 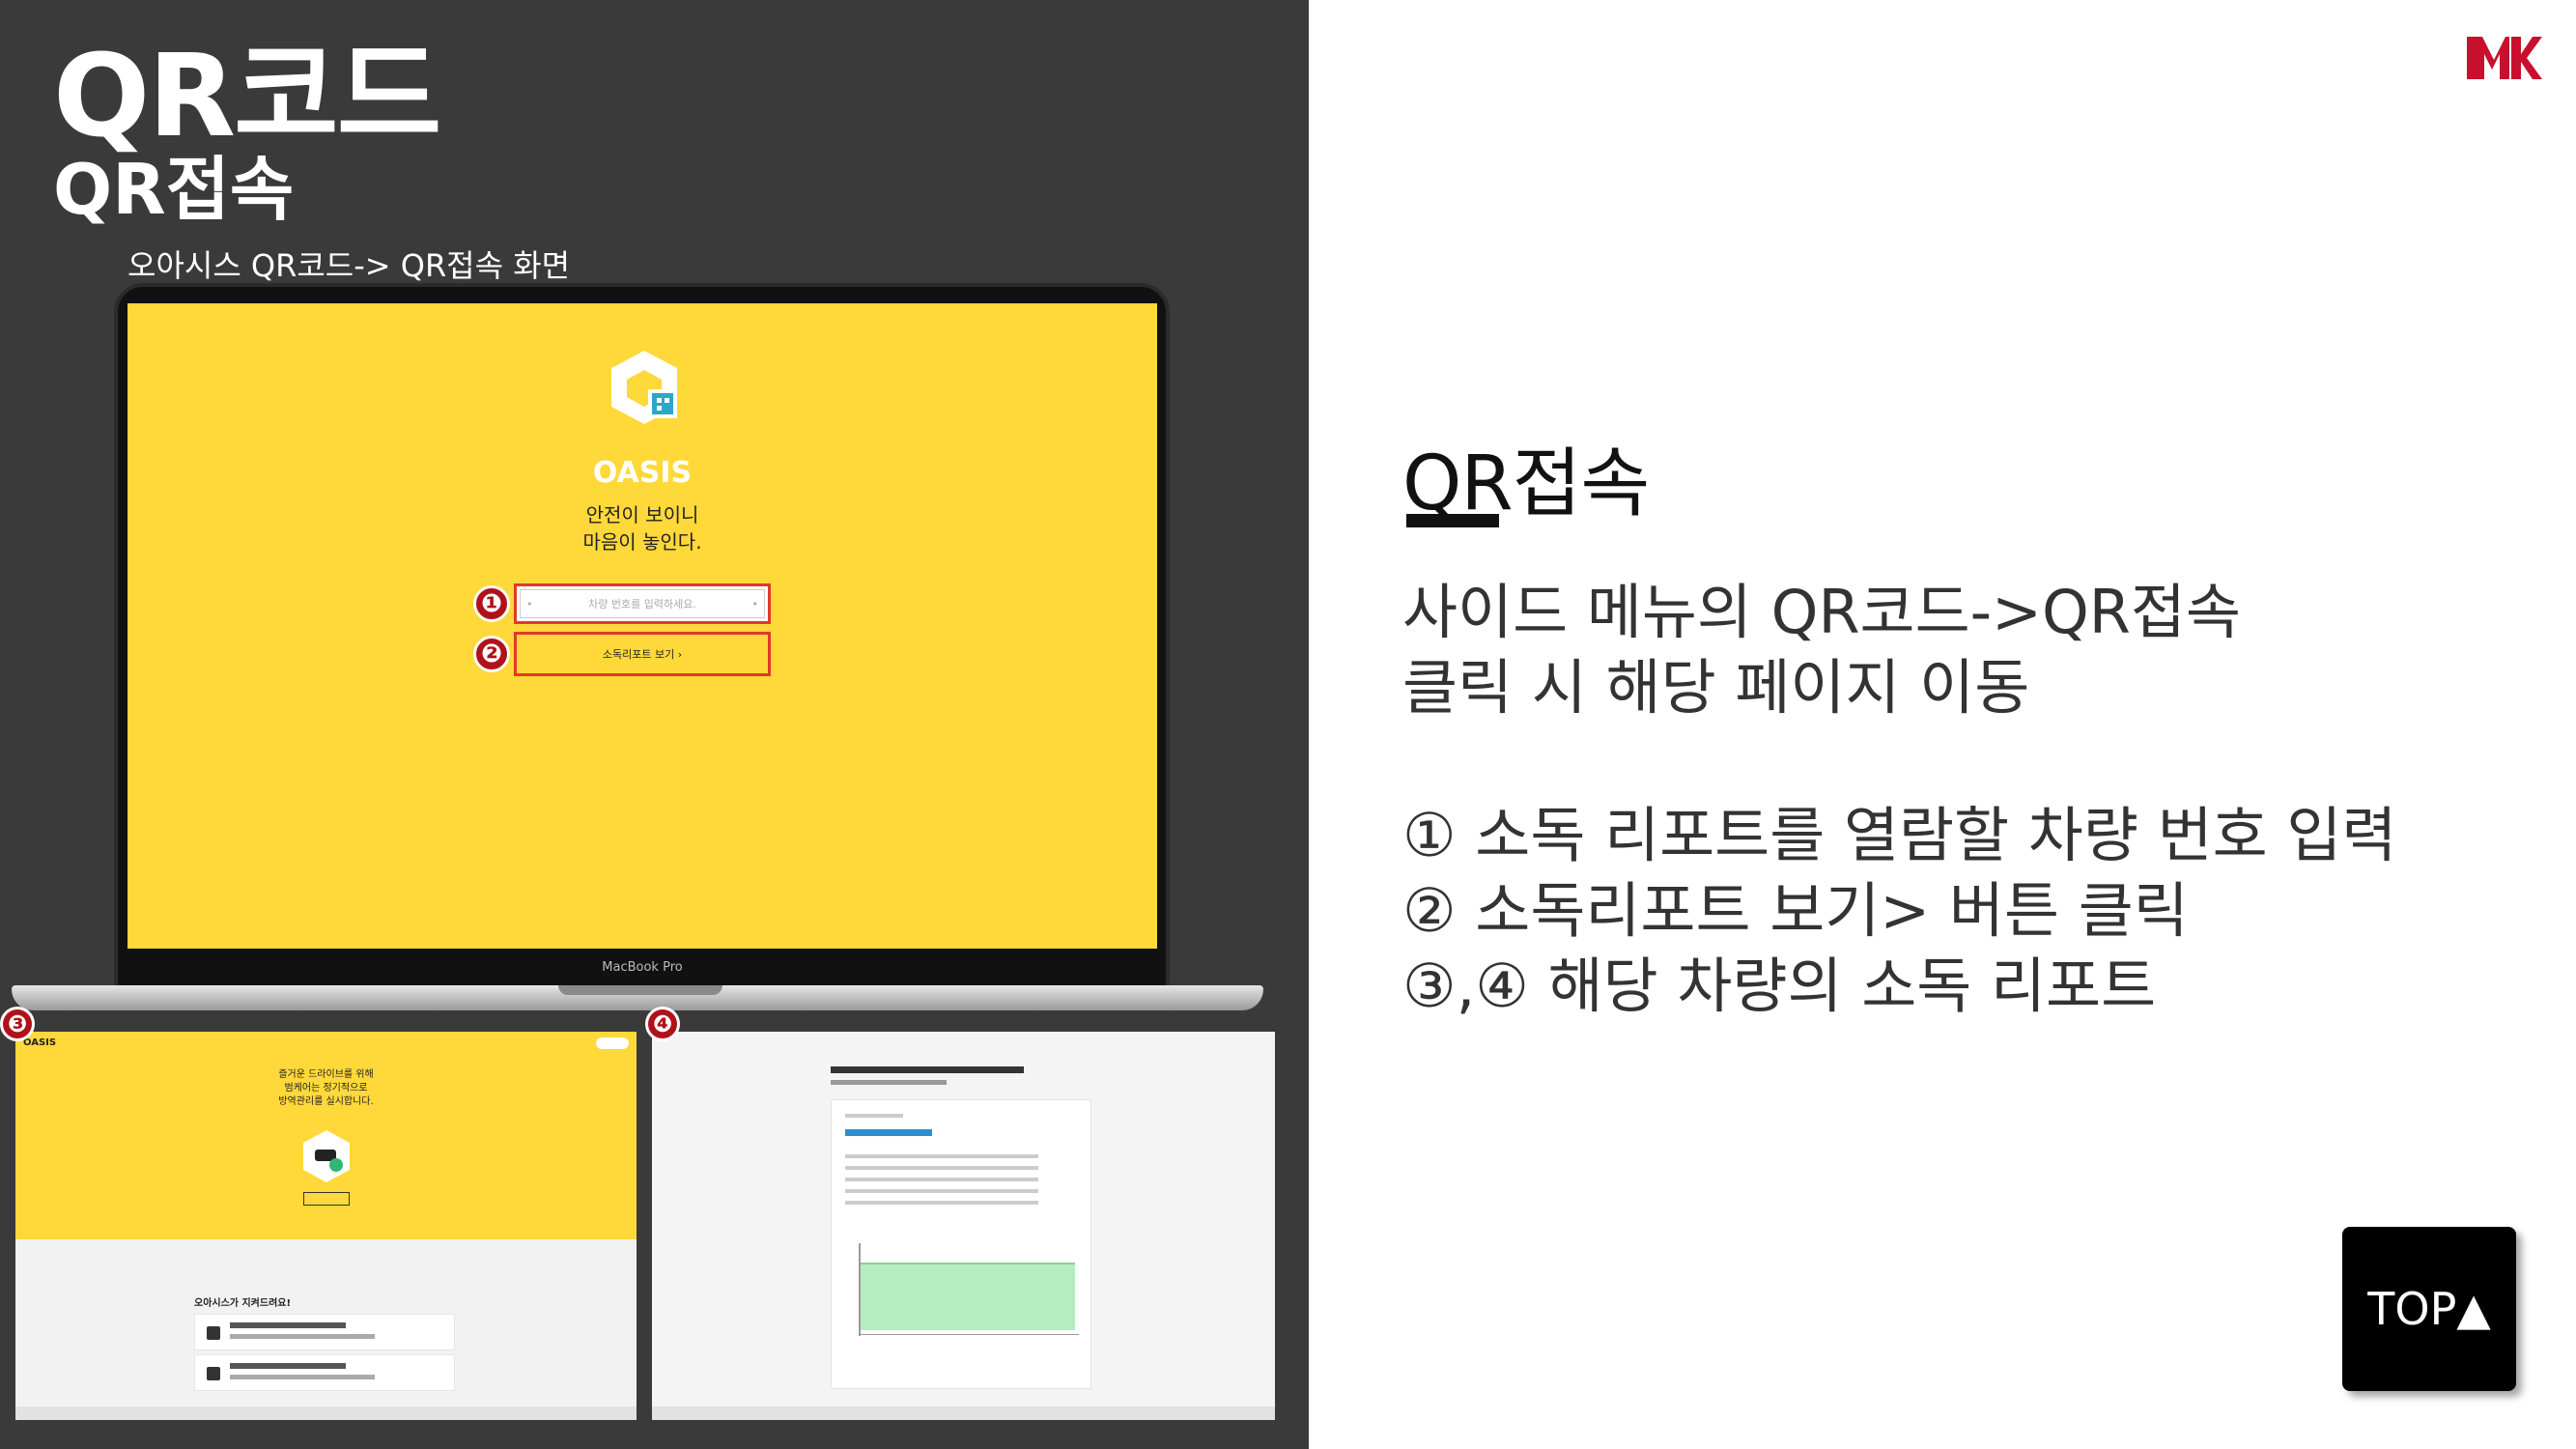 What do you see at coordinates (1821, 650) in the screenshot?
I see `section-description: 사이드 메뉴의 QR코드->QR접속 클릭 시 해당 페이지 이동` at bounding box center [1821, 650].